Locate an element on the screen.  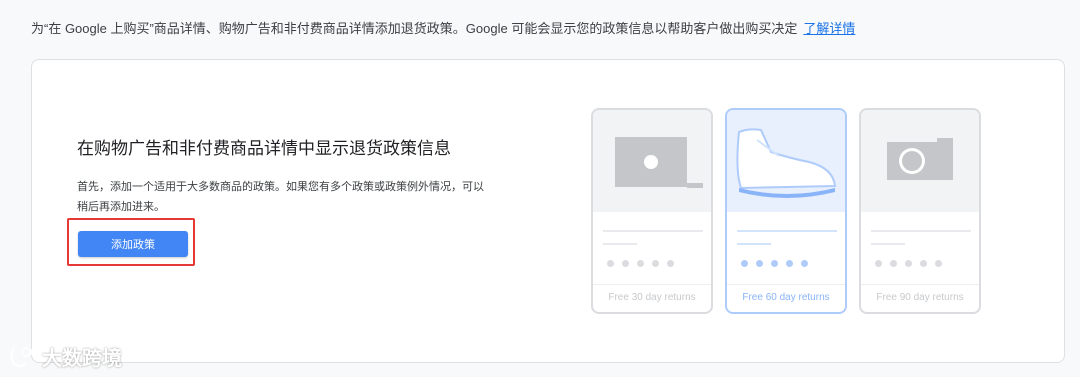
card-heading: 在购物广告和非付费商品详情中显示退货政策信息 is located at coordinates (264, 148).